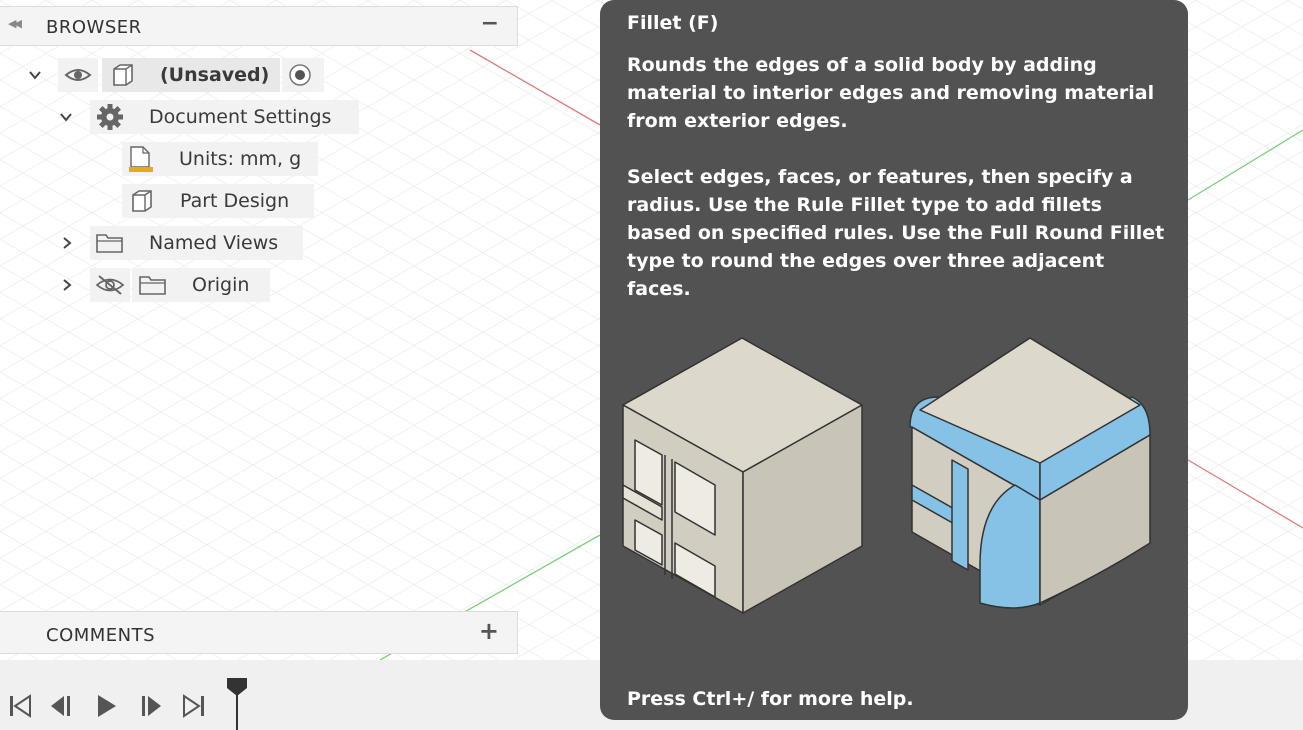  Describe the element at coordinates (150, 706) in the screenshot. I see `step-forward-icon` at that location.